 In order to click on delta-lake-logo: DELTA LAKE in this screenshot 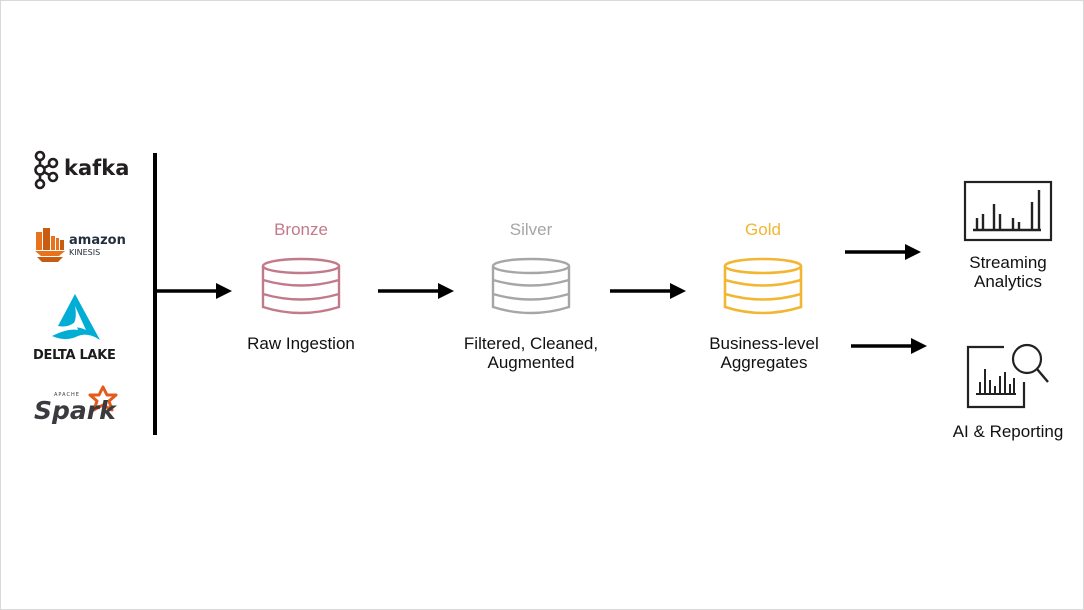, I will do `click(77, 328)`.